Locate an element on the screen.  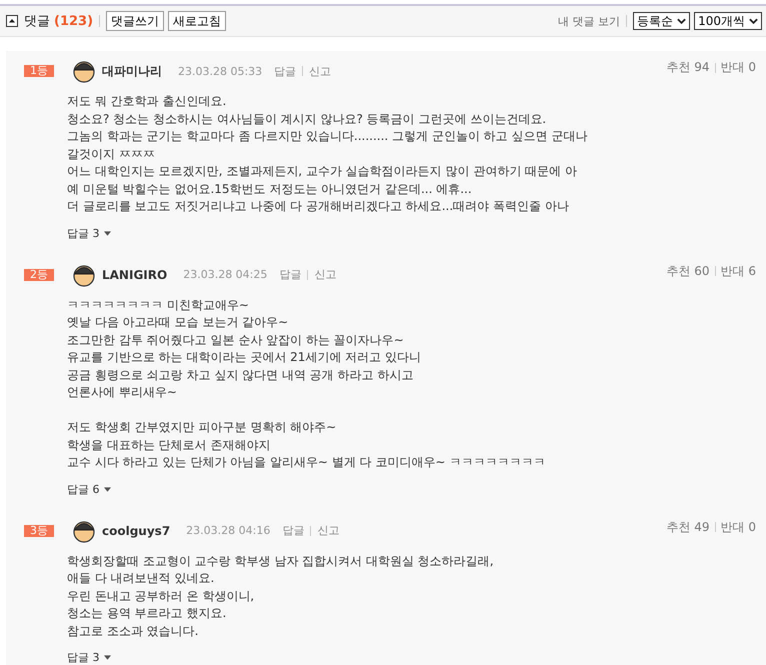
write-comment-button: 댓글쓰기 is located at coordinates (135, 21).